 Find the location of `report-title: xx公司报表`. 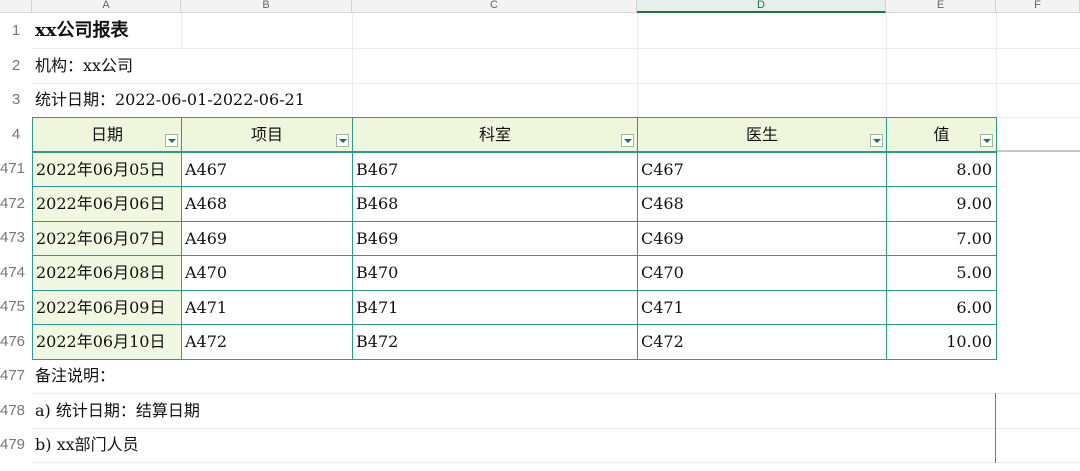

report-title: xx公司报表 is located at coordinates (182, 31).